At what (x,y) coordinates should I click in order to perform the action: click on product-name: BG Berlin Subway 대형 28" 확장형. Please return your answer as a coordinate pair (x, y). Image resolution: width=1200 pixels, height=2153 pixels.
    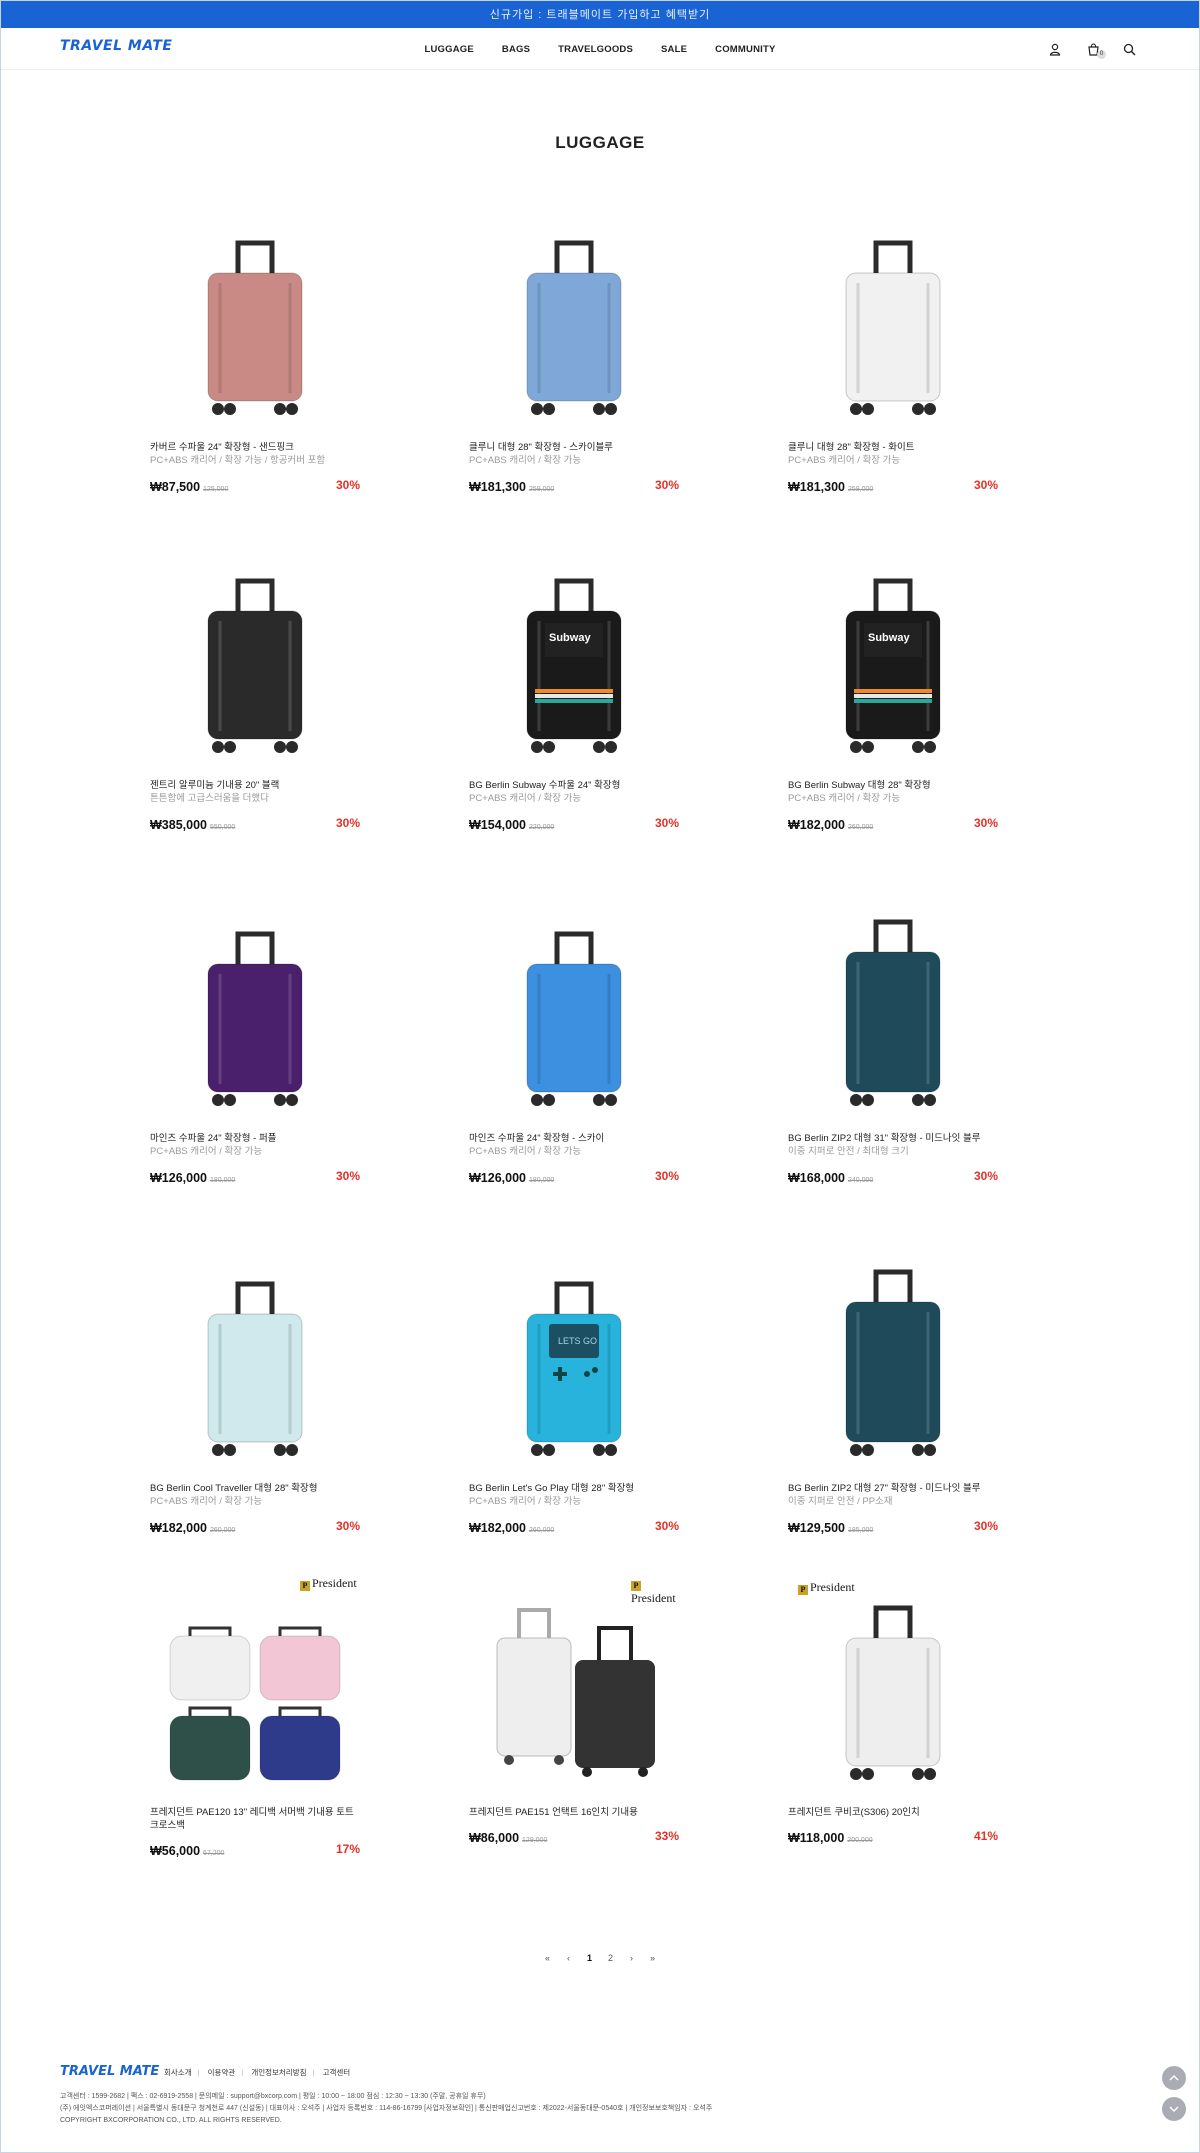
    Looking at the image, I should click on (893, 785).